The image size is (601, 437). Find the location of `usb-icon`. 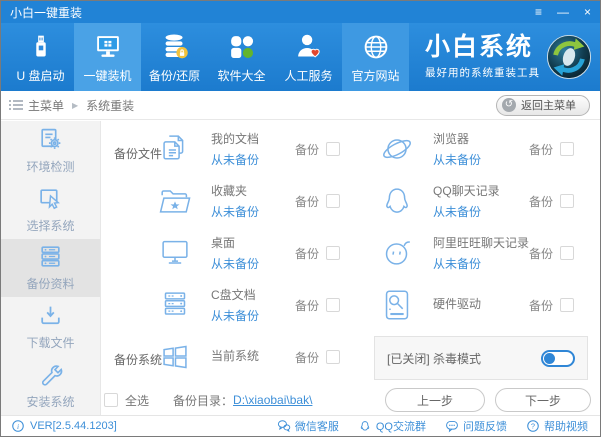

usb-icon is located at coordinates (40, 46).